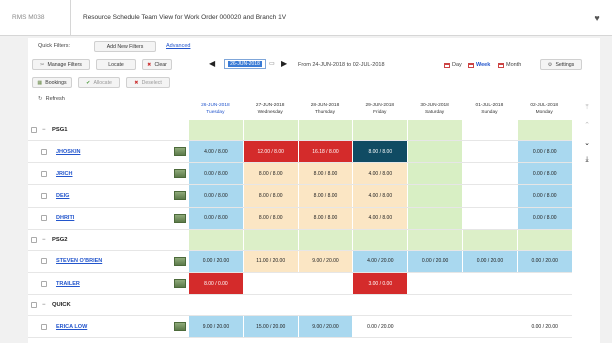 The width and height of the screenshot is (612, 343). Describe the element at coordinates (157, 64) in the screenshot. I see `clear-button: ✖ Clear` at that location.